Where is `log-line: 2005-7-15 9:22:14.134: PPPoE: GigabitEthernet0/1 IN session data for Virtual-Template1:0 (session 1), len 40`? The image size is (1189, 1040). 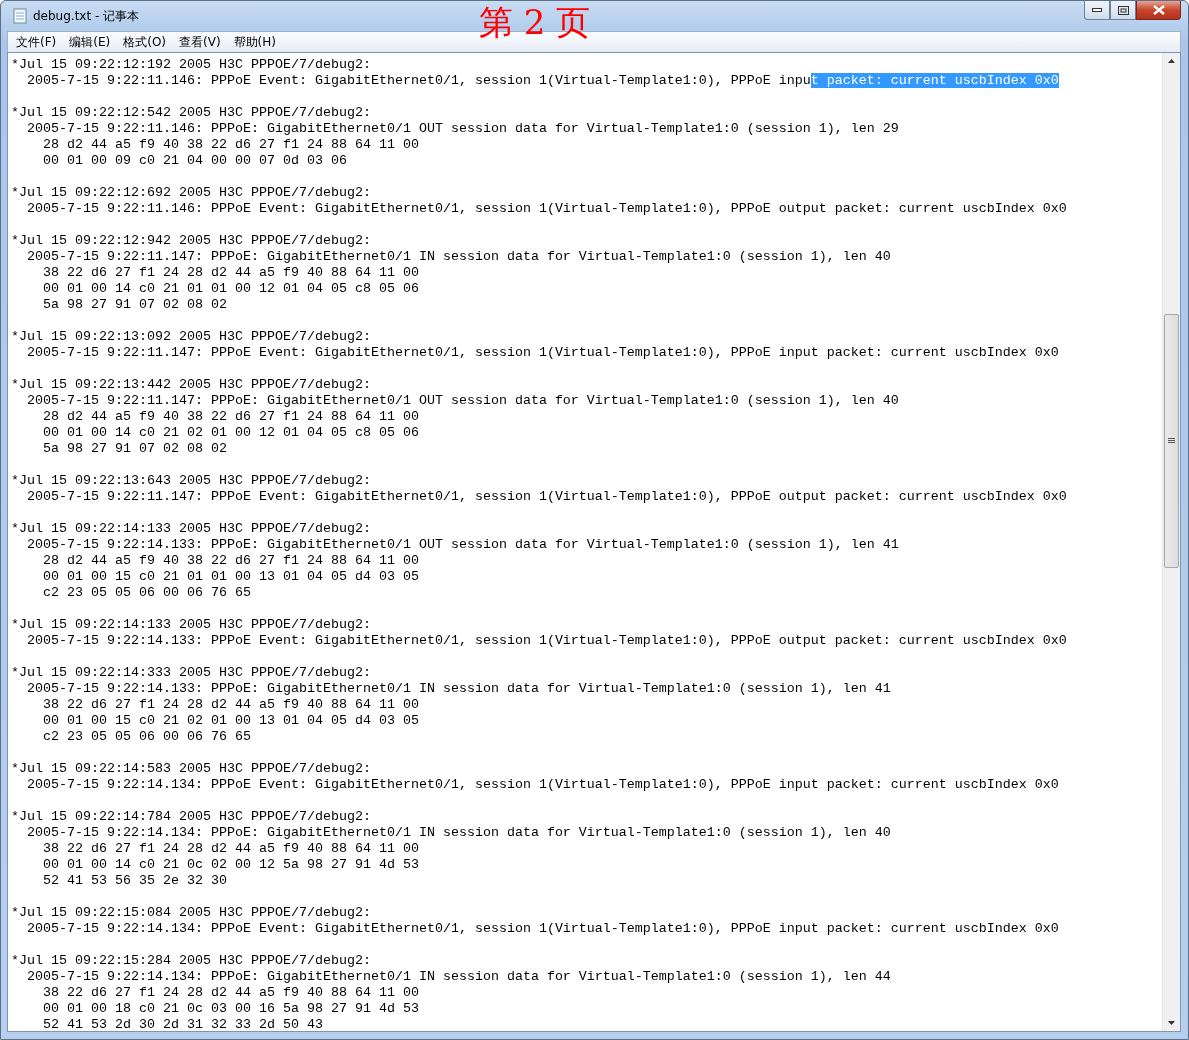
log-line: 2005-7-15 9:22:14.134: PPPoE: GigabitEthernet0/1 IN session data for Virtual-Template1:0 (session 1), len 40 is located at coordinates (459, 833).